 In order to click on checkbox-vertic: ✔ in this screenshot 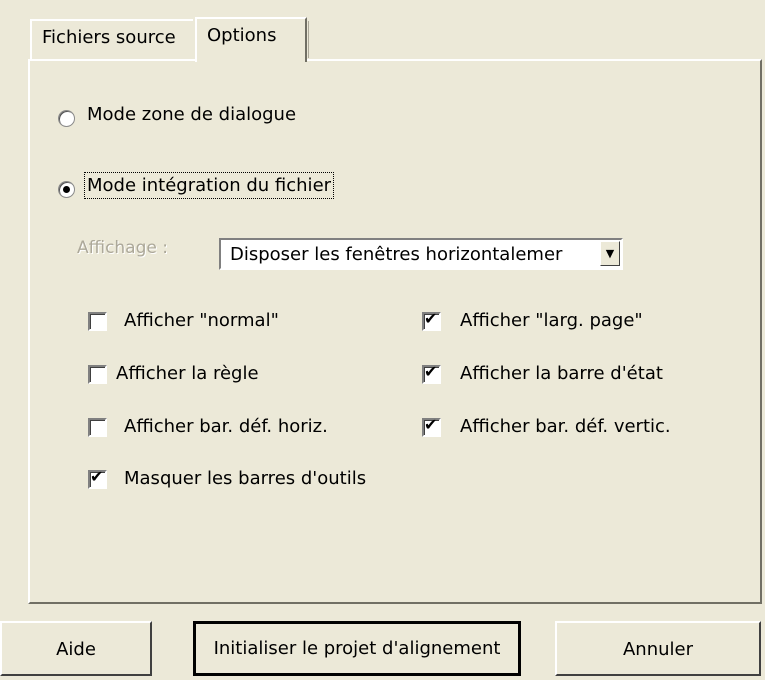, I will do `click(431, 426)`.